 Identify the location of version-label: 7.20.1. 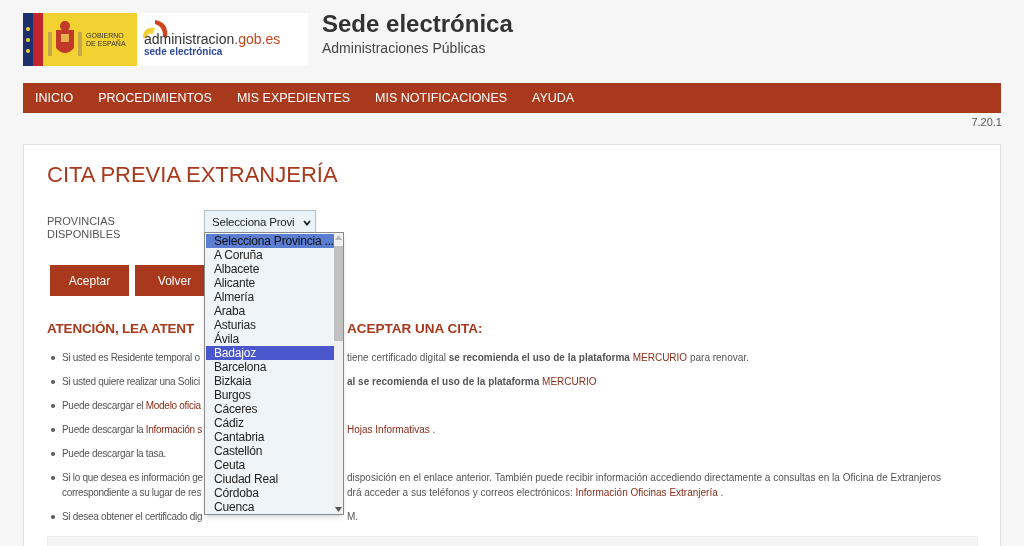
(986, 122).